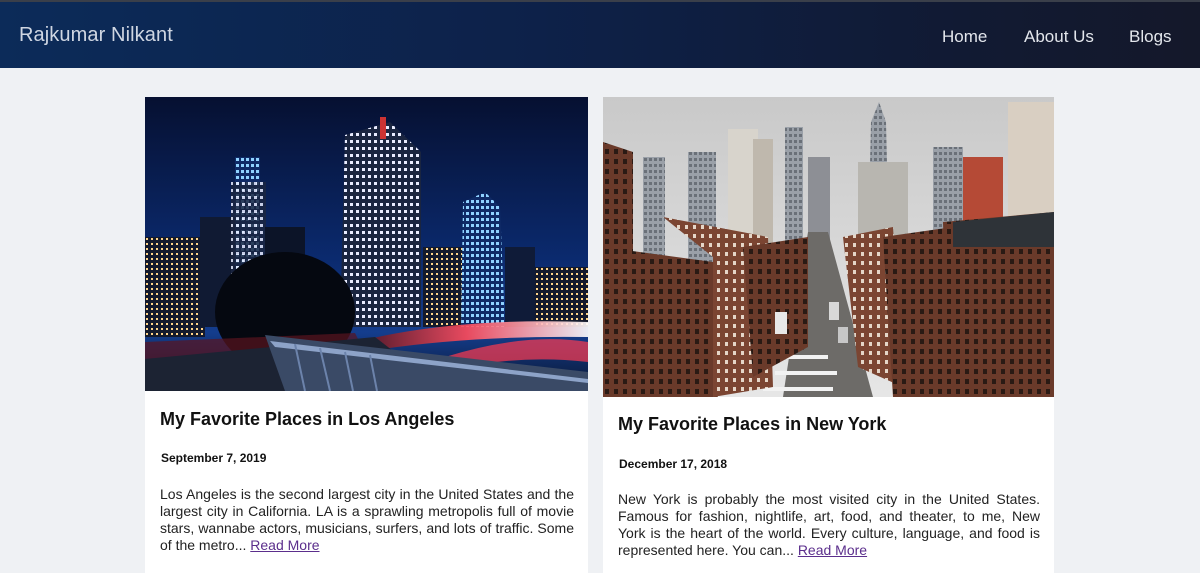 Image resolution: width=1200 pixels, height=573 pixels. Describe the element at coordinates (600, 34) in the screenshot. I see `site-header: Rajkumar Nilkant Home About Us Blogs` at that location.